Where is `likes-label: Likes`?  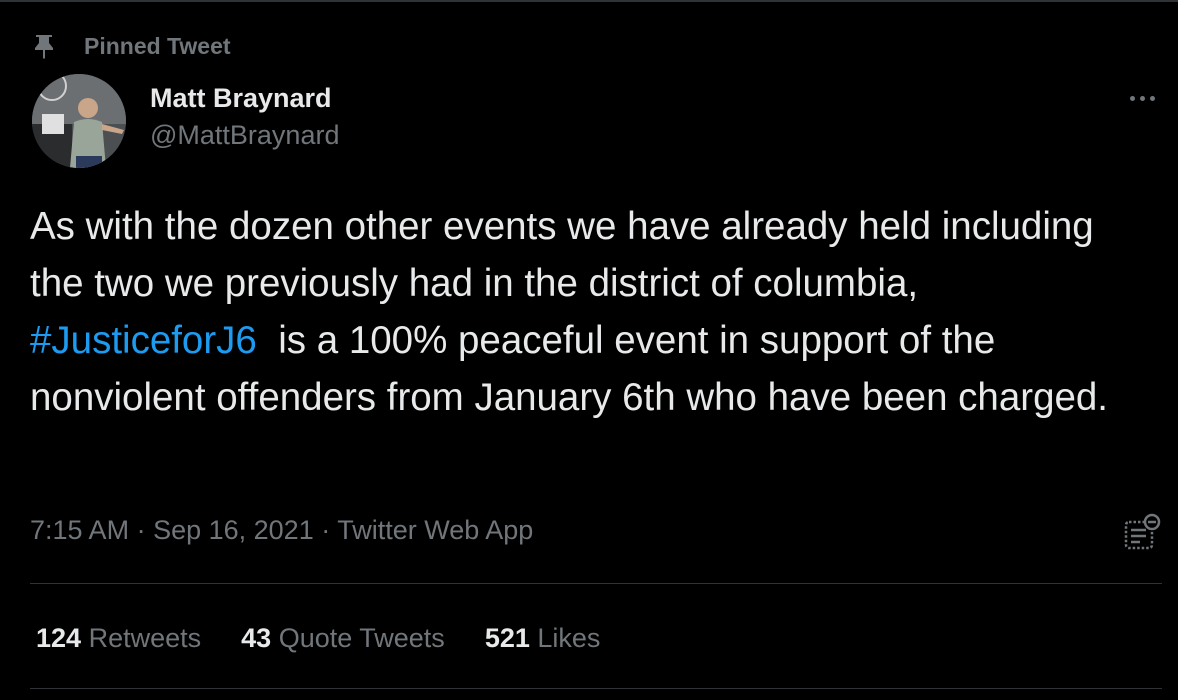
likes-label: Likes is located at coordinates (569, 638).